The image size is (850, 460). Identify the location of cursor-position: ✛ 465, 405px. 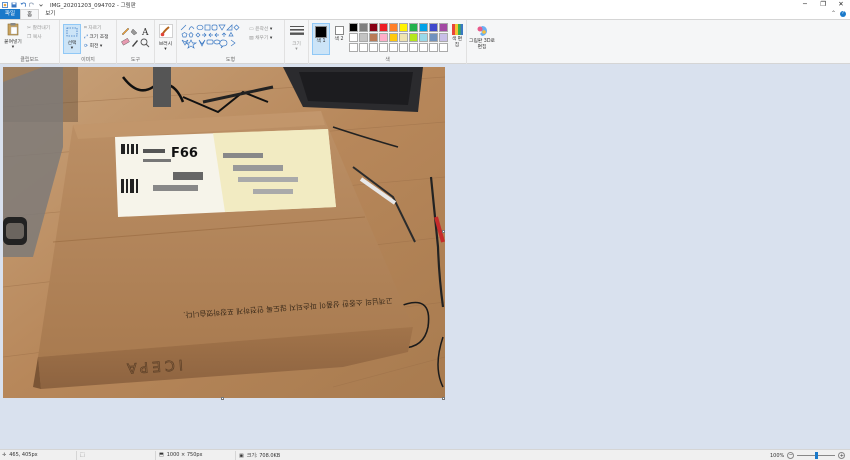
(20, 455).